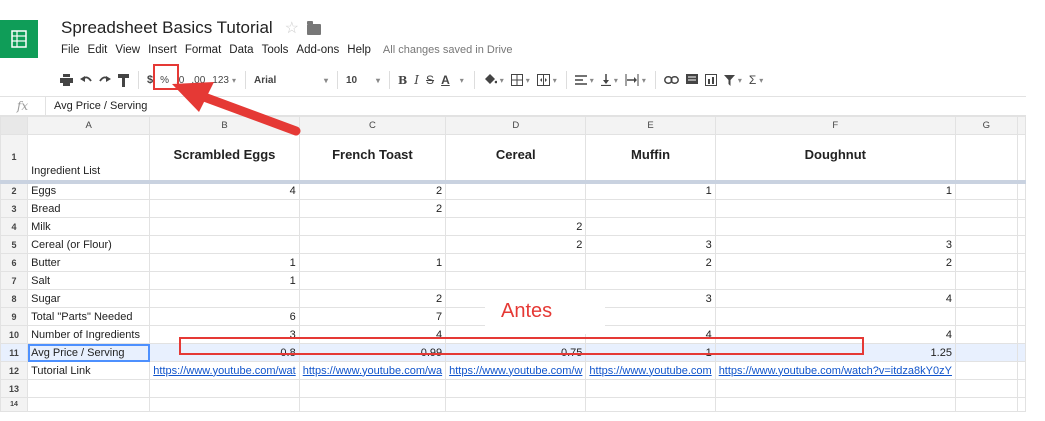 This screenshot has width=1045, height=421. Describe the element at coordinates (372, 125) in the screenshot. I see `column-header-c: C` at that location.